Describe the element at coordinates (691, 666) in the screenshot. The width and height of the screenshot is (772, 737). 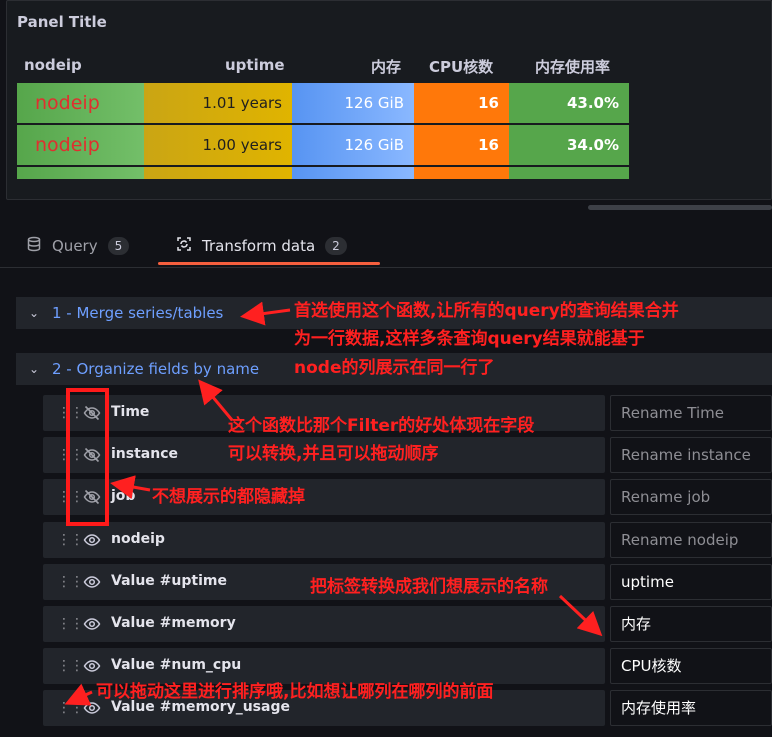
I see `rename-field-input: CPU核数` at that location.